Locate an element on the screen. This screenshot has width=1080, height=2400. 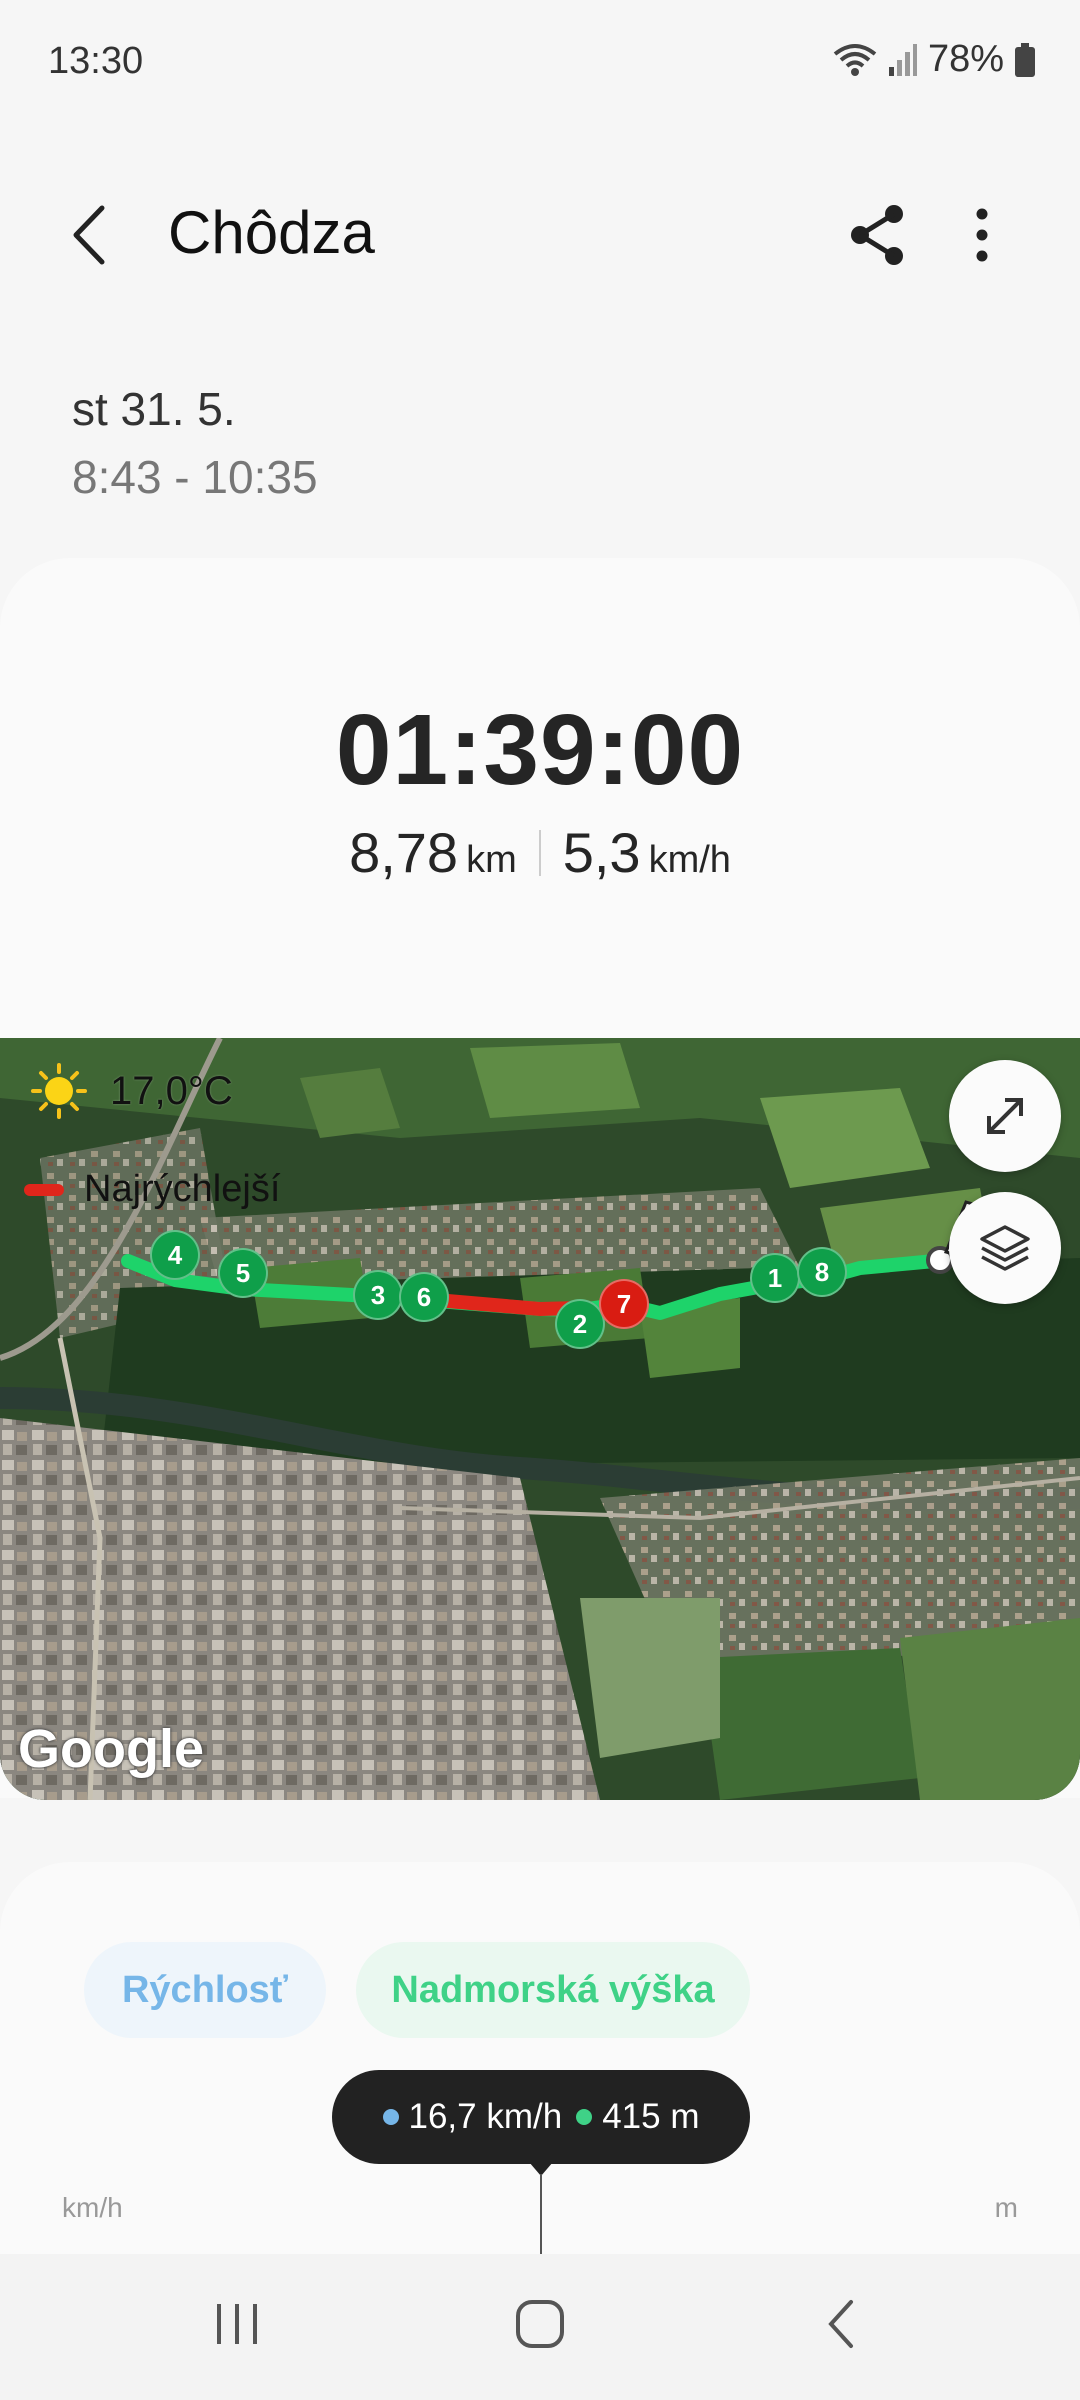
more-options-button is located at coordinates (982, 235).